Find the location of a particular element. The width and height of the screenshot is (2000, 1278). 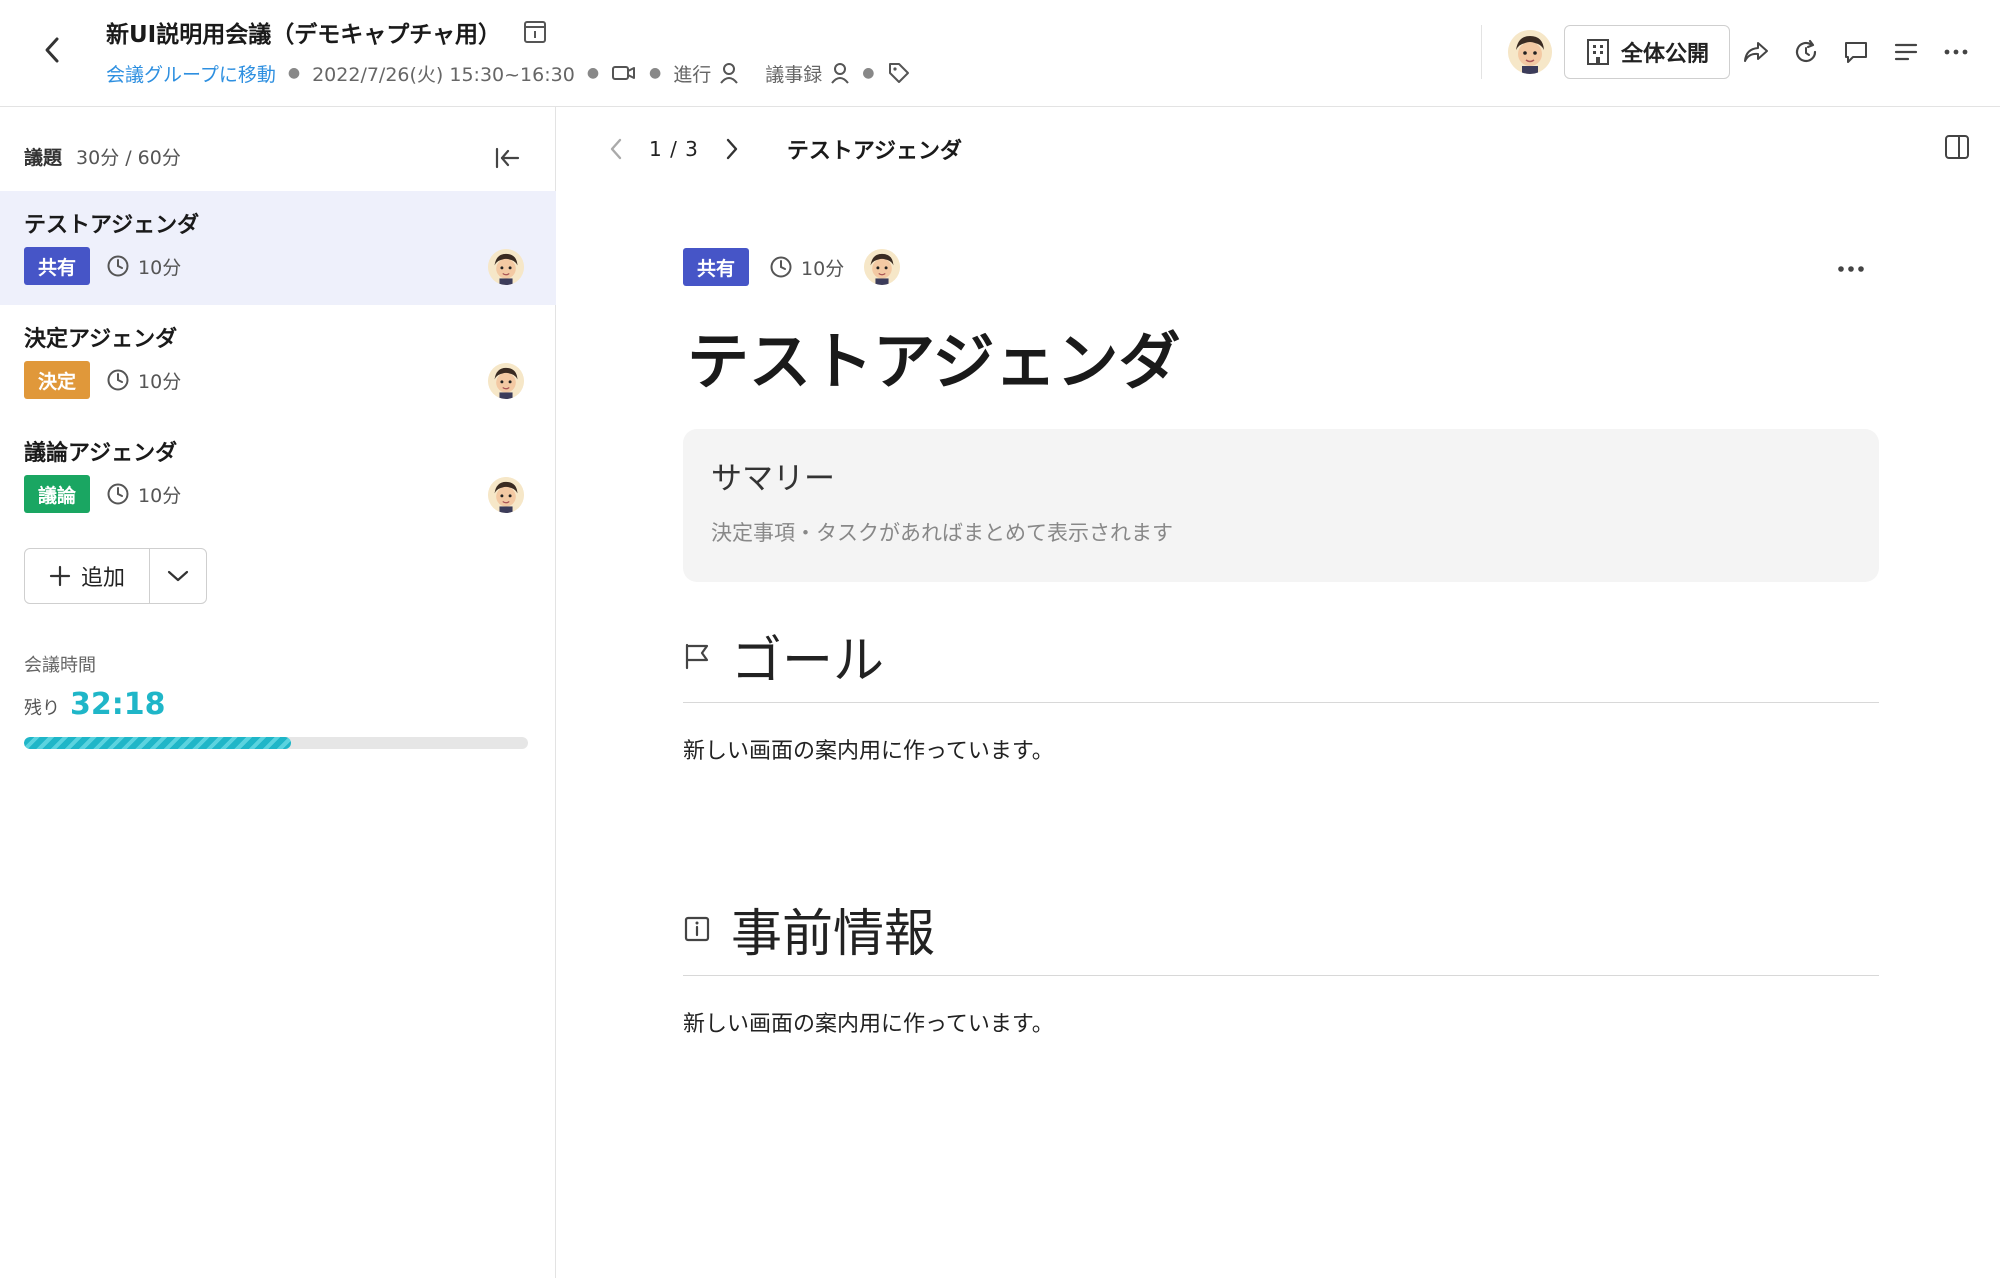

visibility-label: 全体公開 is located at coordinates (1664, 54).